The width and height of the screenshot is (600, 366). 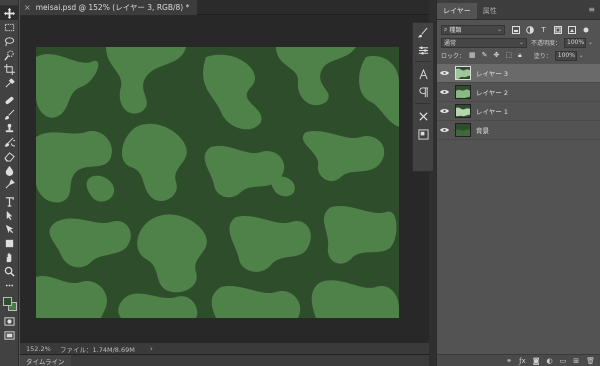 I want to click on lock-image-icon: ✎, so click(x=485, y=55).